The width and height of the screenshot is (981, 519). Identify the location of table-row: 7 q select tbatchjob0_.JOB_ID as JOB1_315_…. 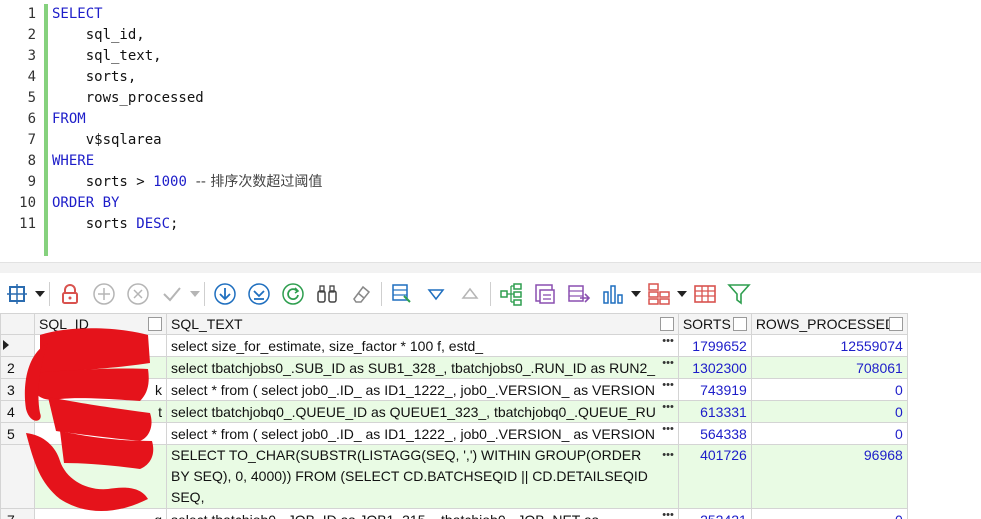
(454, 513).